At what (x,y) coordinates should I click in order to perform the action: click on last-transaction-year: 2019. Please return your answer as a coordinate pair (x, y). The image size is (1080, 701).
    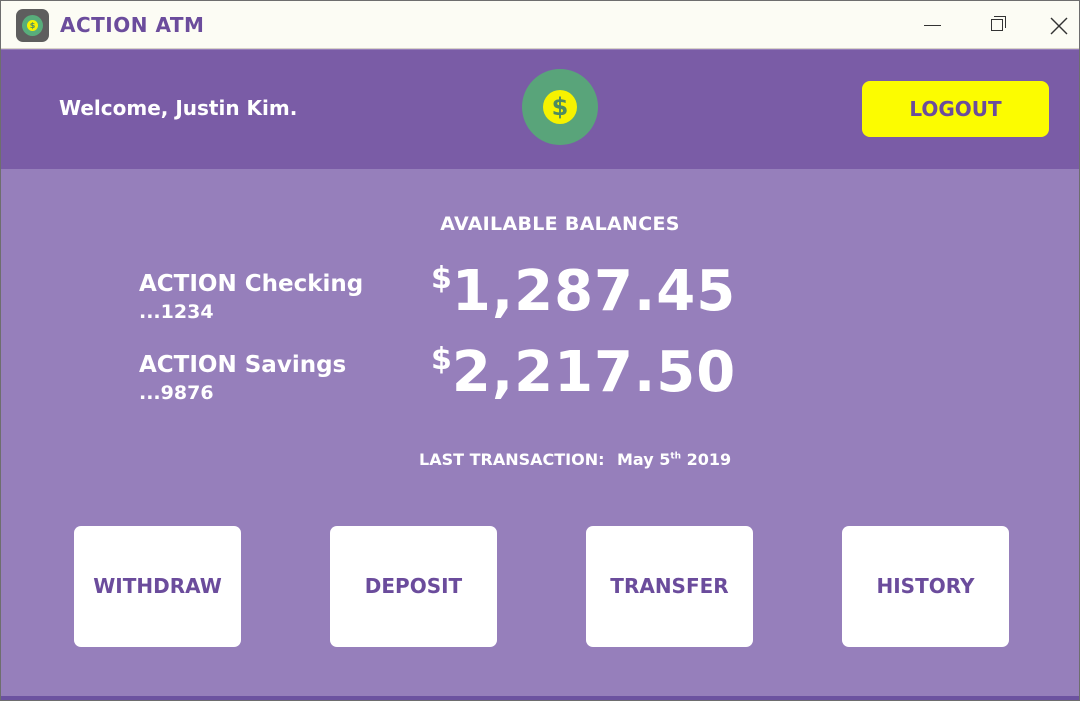
    Looking at the image, I should click on (709, 459).